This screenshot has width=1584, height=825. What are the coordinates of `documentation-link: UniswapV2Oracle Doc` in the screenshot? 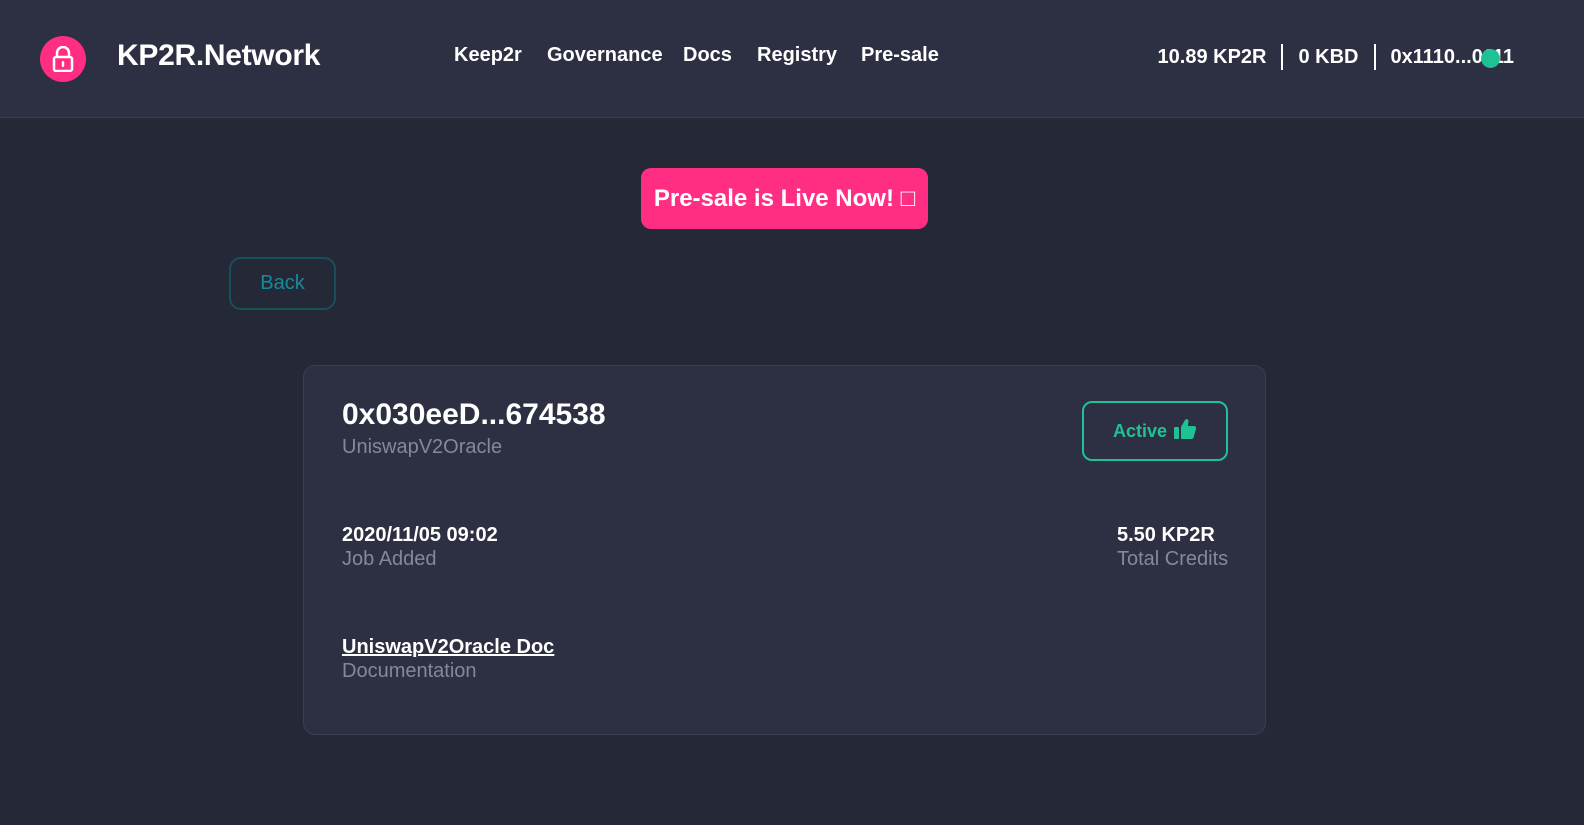 It's located at (448, 647).